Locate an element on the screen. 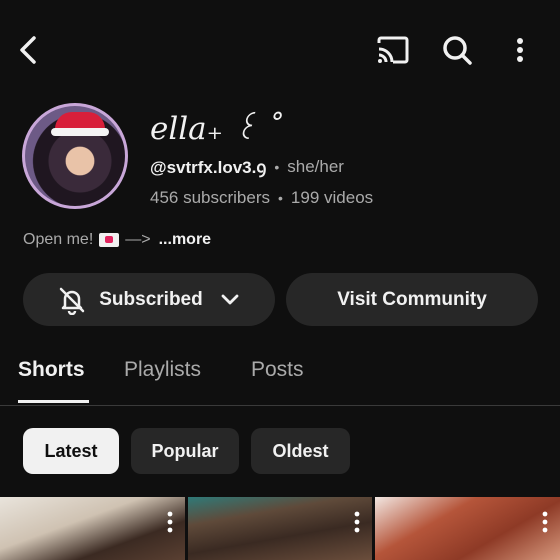 This screenshot has width=560, height=560. active-tab-indicator is located at coordinates (53, 401).